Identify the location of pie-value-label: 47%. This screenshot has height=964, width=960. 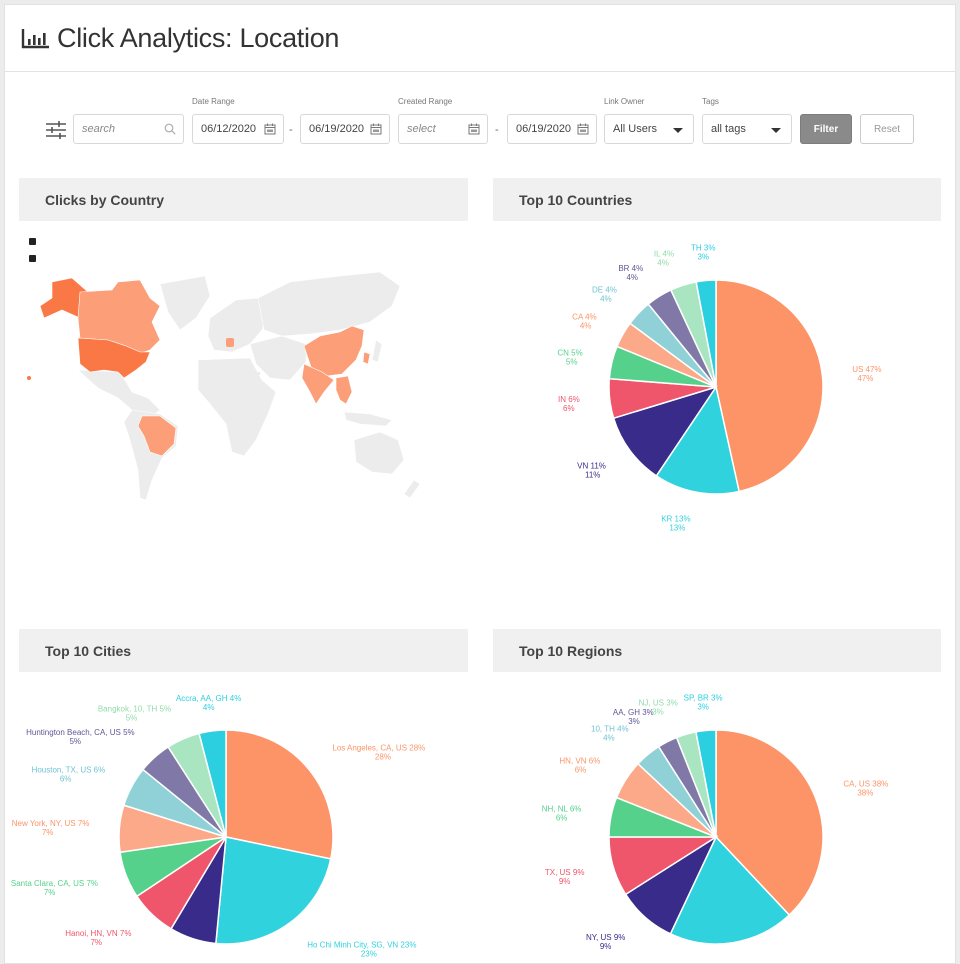
(865, 378).